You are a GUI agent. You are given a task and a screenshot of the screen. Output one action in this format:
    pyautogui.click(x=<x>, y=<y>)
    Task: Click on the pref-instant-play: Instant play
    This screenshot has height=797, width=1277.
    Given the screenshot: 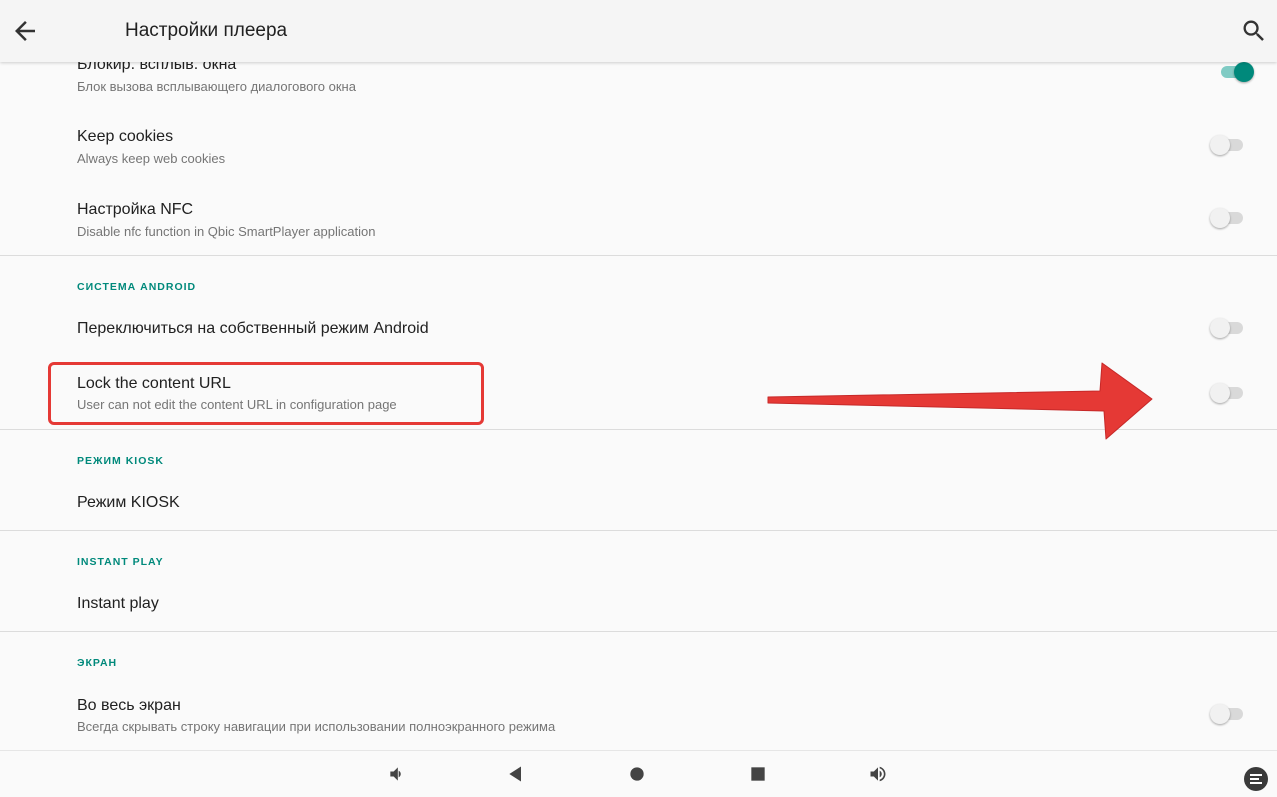 What is the action you would take?
    pyautogui.click(x=638, y=602)
    